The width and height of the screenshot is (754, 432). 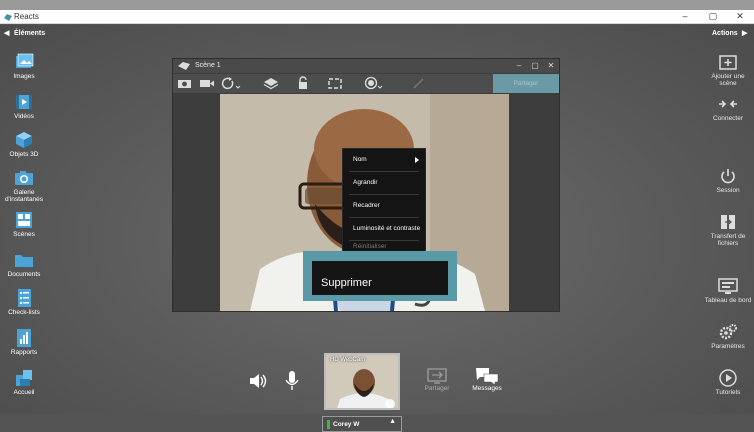 I want to click on scene-icon, so click(x=184, y=66).